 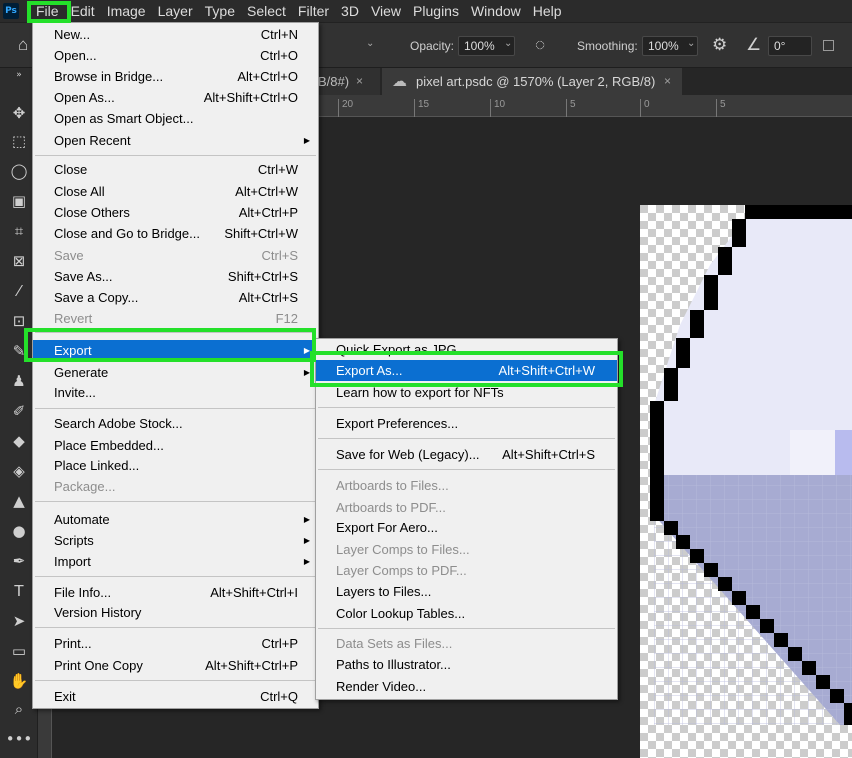 What do you see at coordinates (176, 255) in the screenshot?
I see `menu-item-save: Save Ctrl+S` at bounding box center [176, 255].